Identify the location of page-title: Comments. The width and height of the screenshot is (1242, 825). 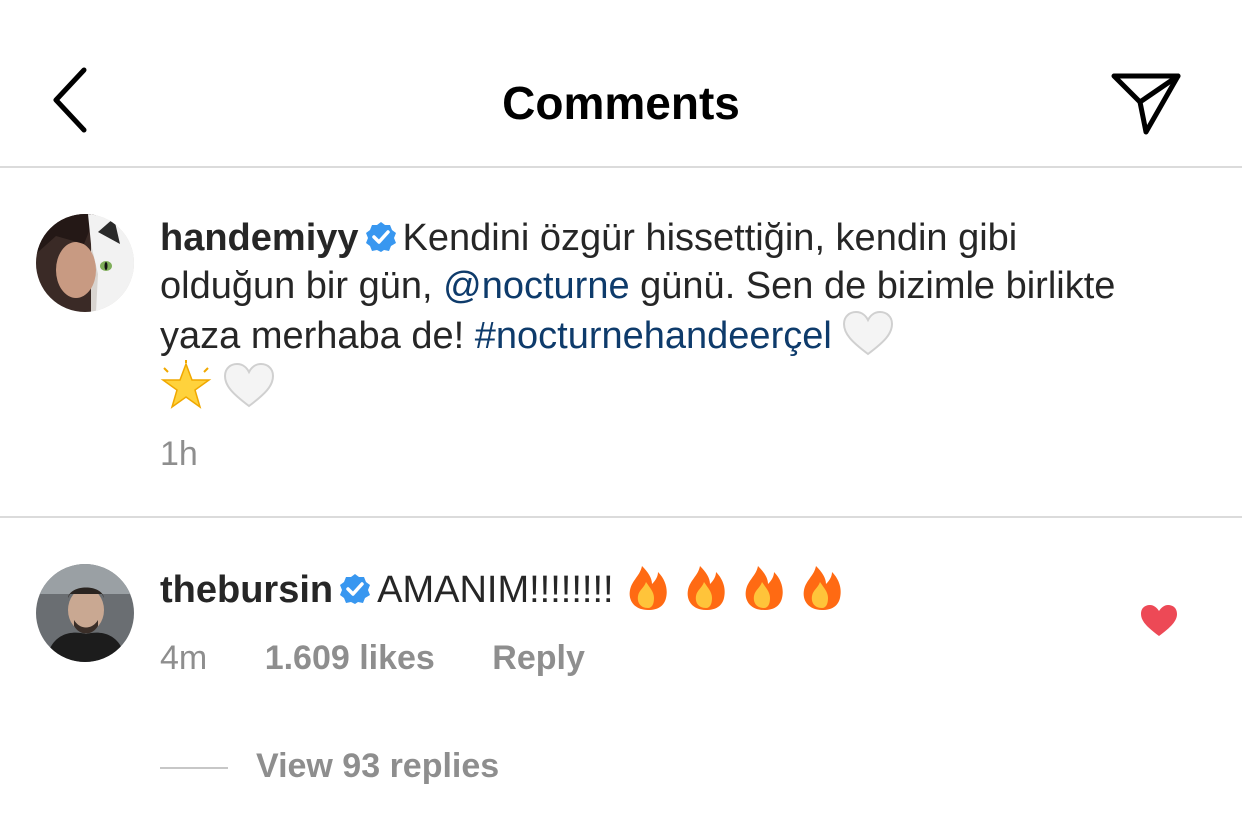
(621, 103).